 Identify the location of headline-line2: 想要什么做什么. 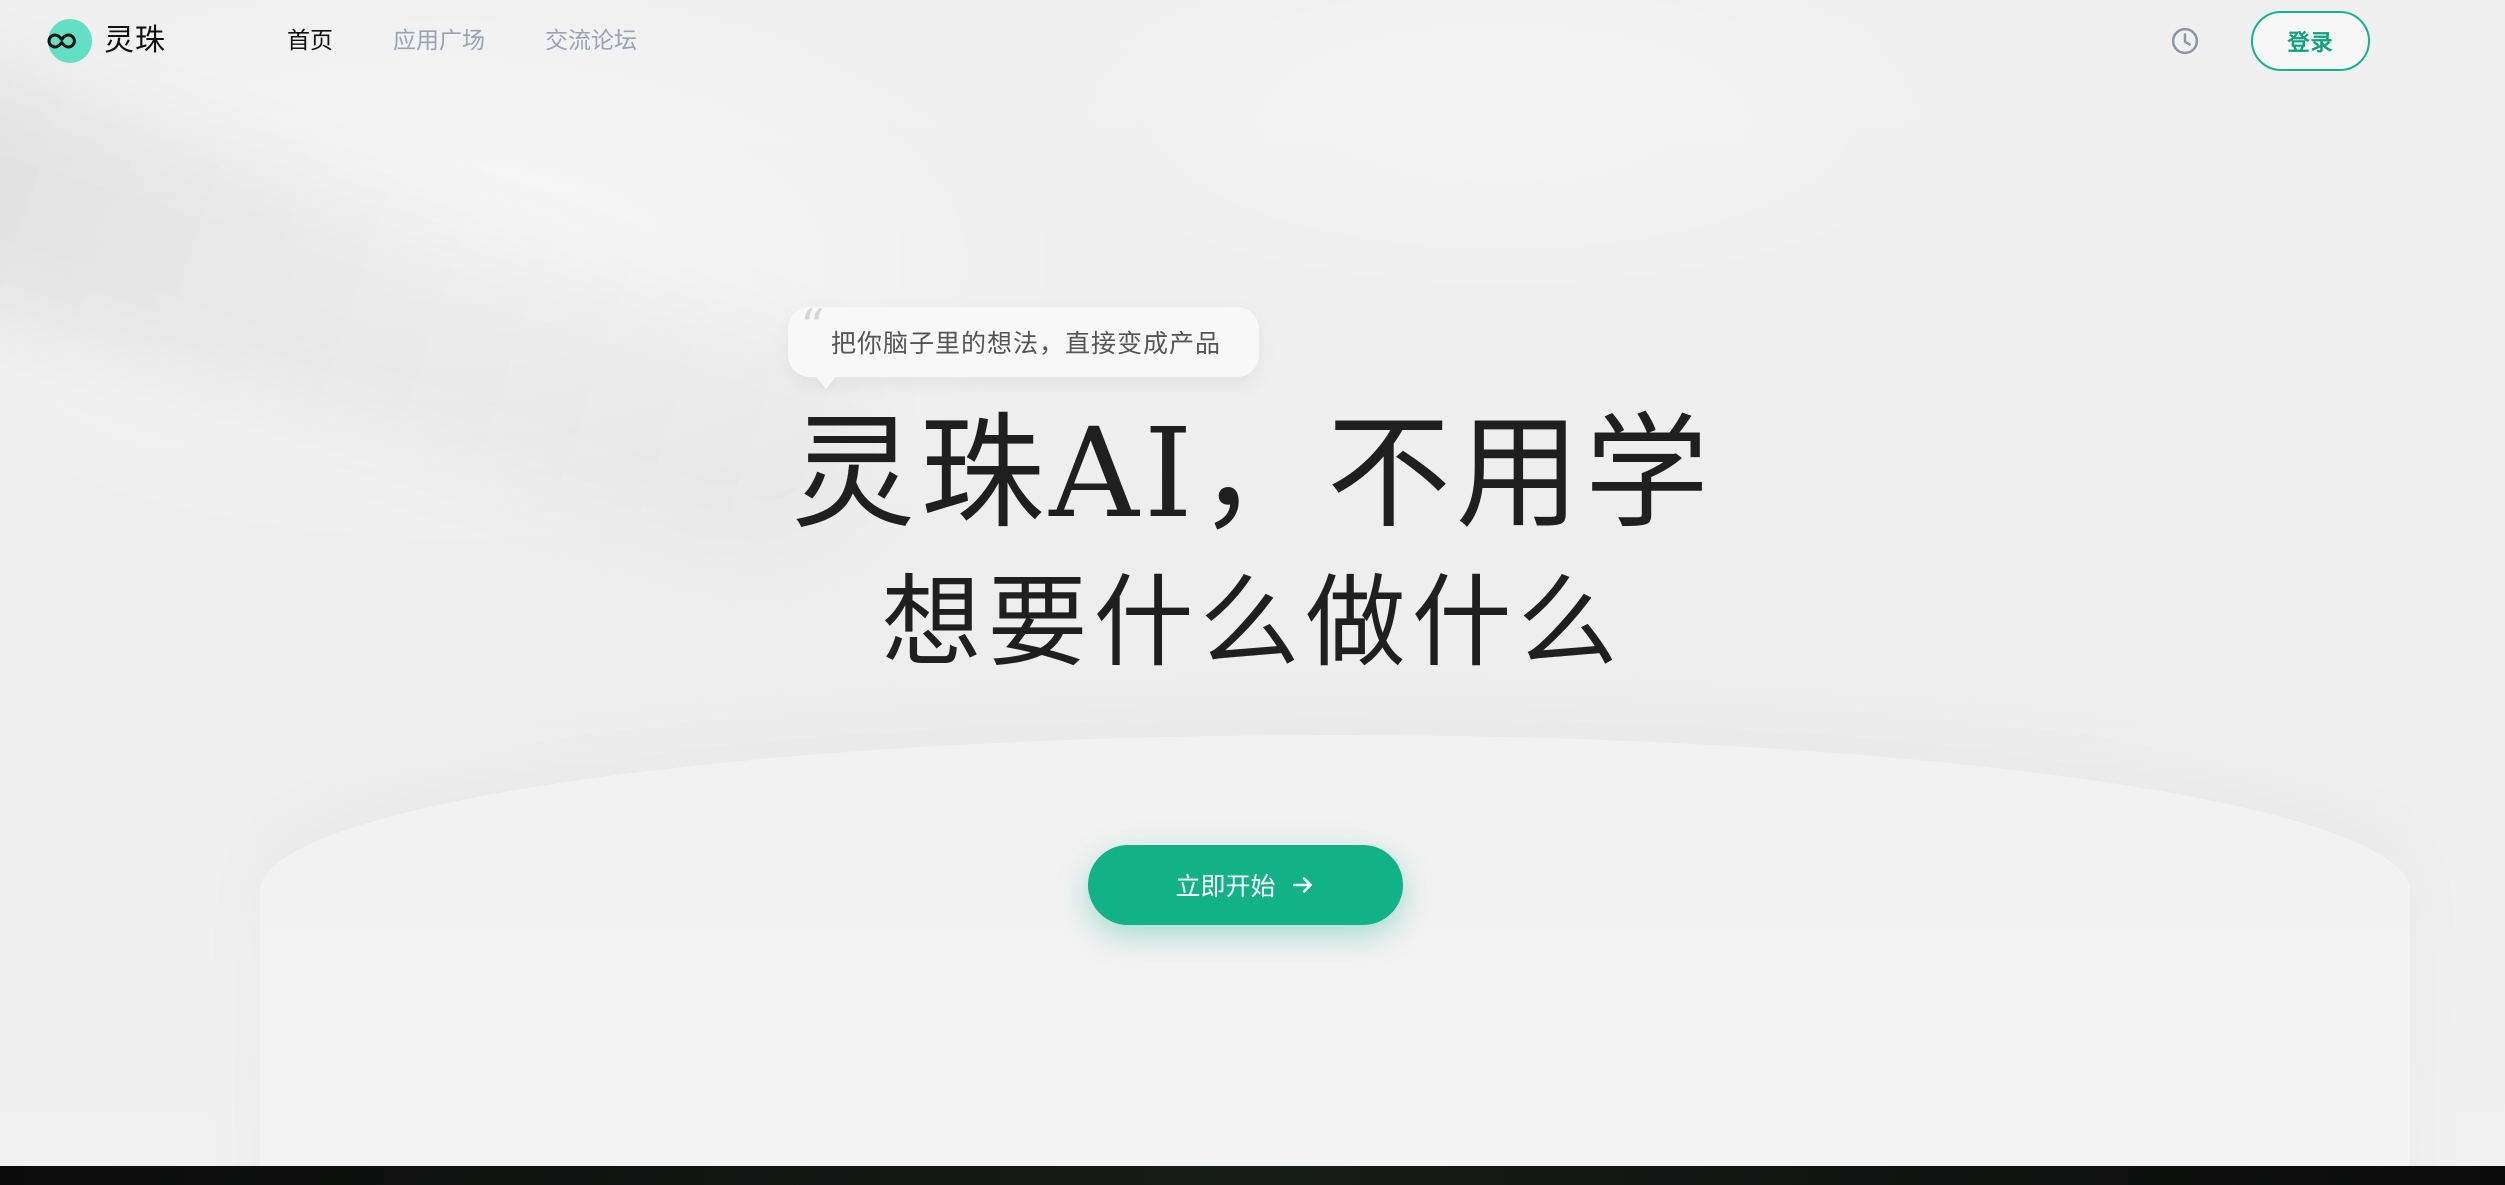
(1252, 622).